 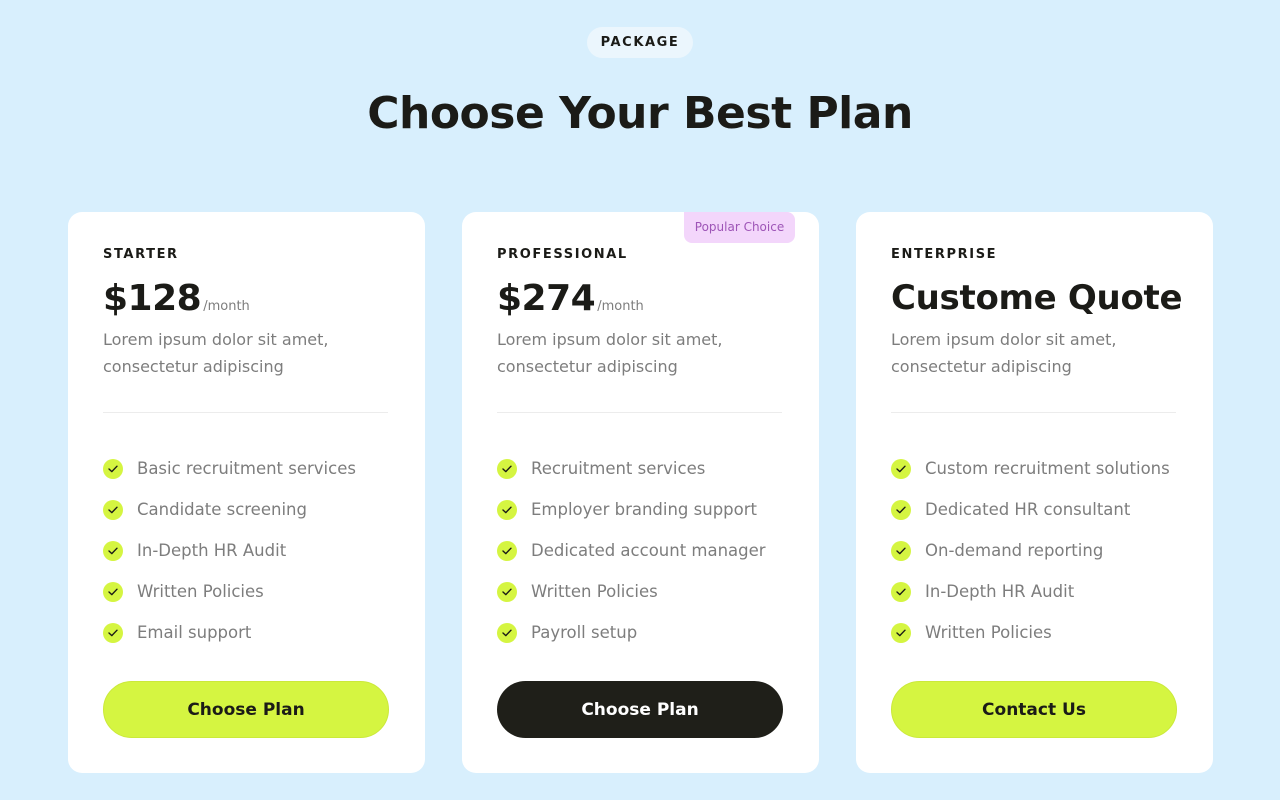 I want to click on price-row: $274/month, so click(x=570, y=298).